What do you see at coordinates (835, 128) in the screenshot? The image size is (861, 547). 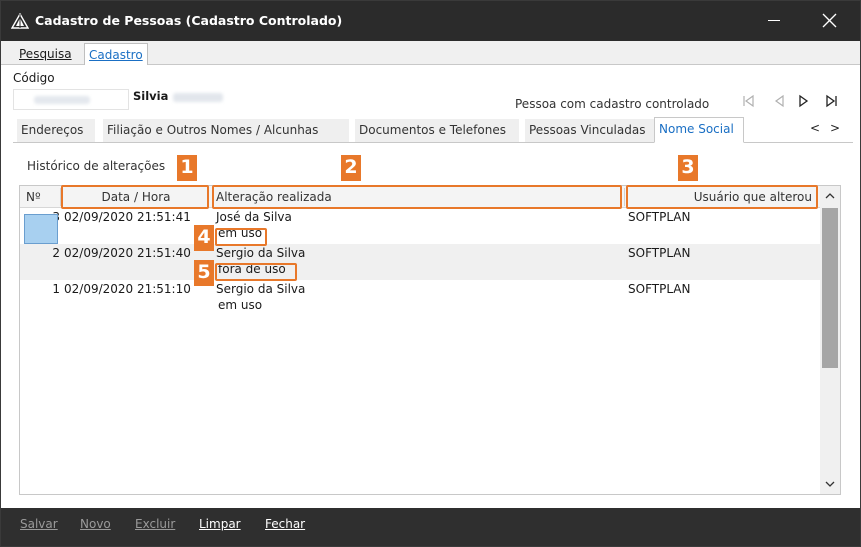 I see `tab-scroll-right-button: >` at bounding box center [835, 128].